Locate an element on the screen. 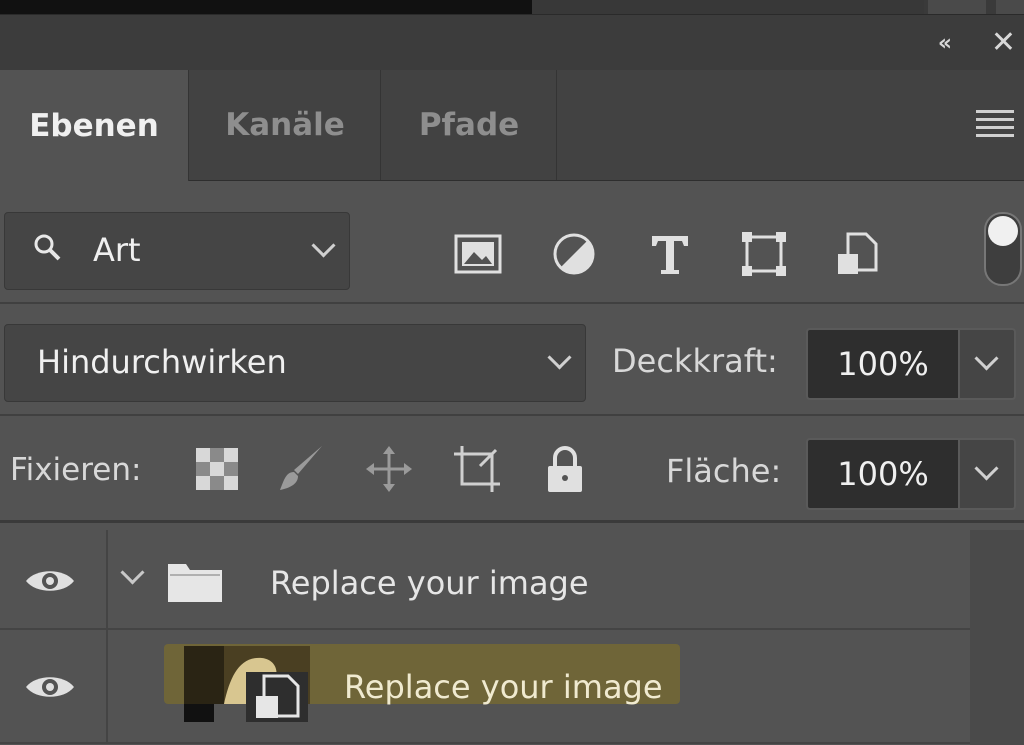 This screenshot has height=745, width=1024. lock-position-icon is located at coordinates (389, 469).